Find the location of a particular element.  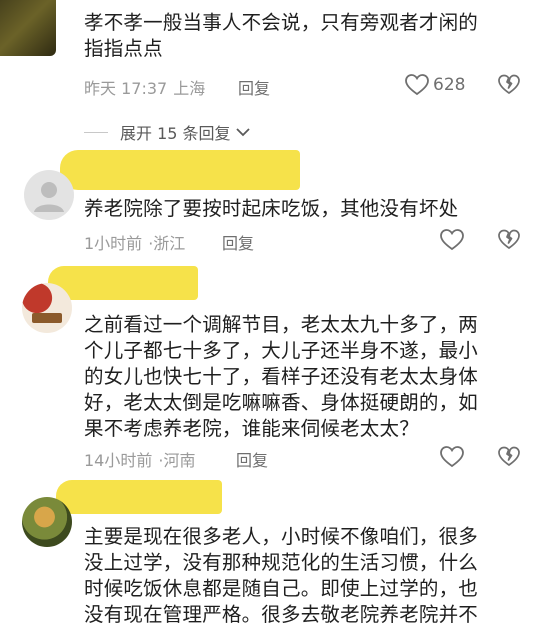

comment-text: 孝不孝一般当事人不会说，只有旁观者才闲的 指指点点 is located at coordinates (281, 35).